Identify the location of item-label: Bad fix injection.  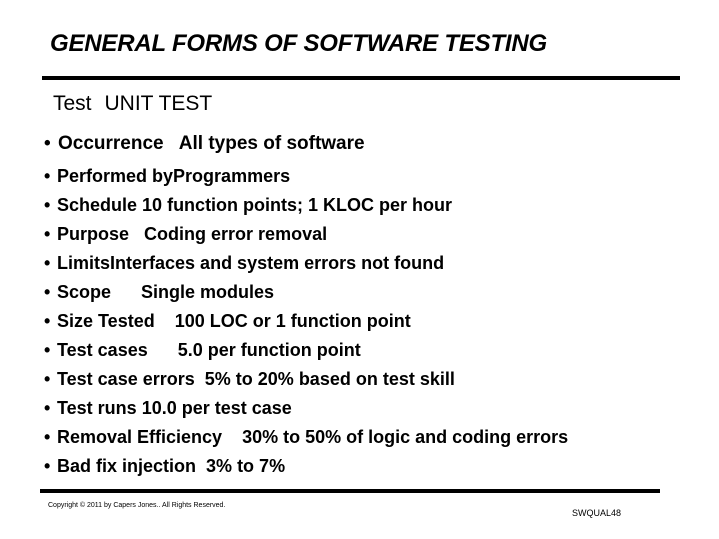
(127, 466).